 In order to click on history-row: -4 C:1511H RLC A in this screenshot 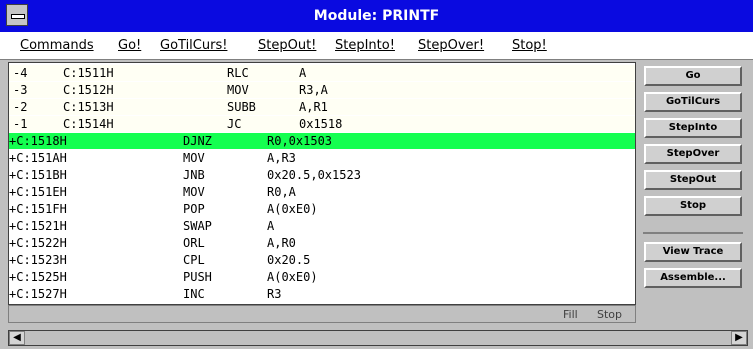, I will do `click(322, 73)`.